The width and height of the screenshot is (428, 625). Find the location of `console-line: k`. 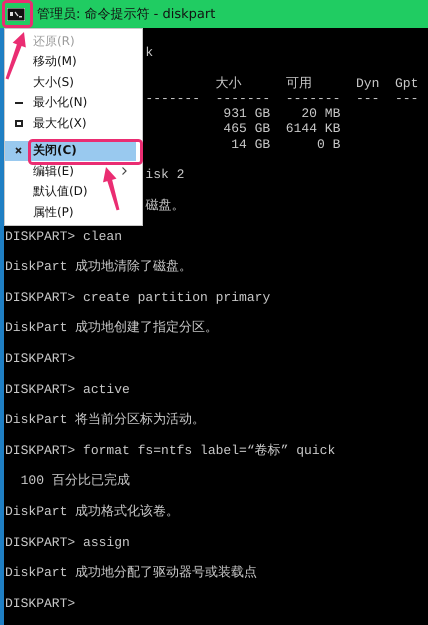

console-line: k is located at coordinates (149, 52).